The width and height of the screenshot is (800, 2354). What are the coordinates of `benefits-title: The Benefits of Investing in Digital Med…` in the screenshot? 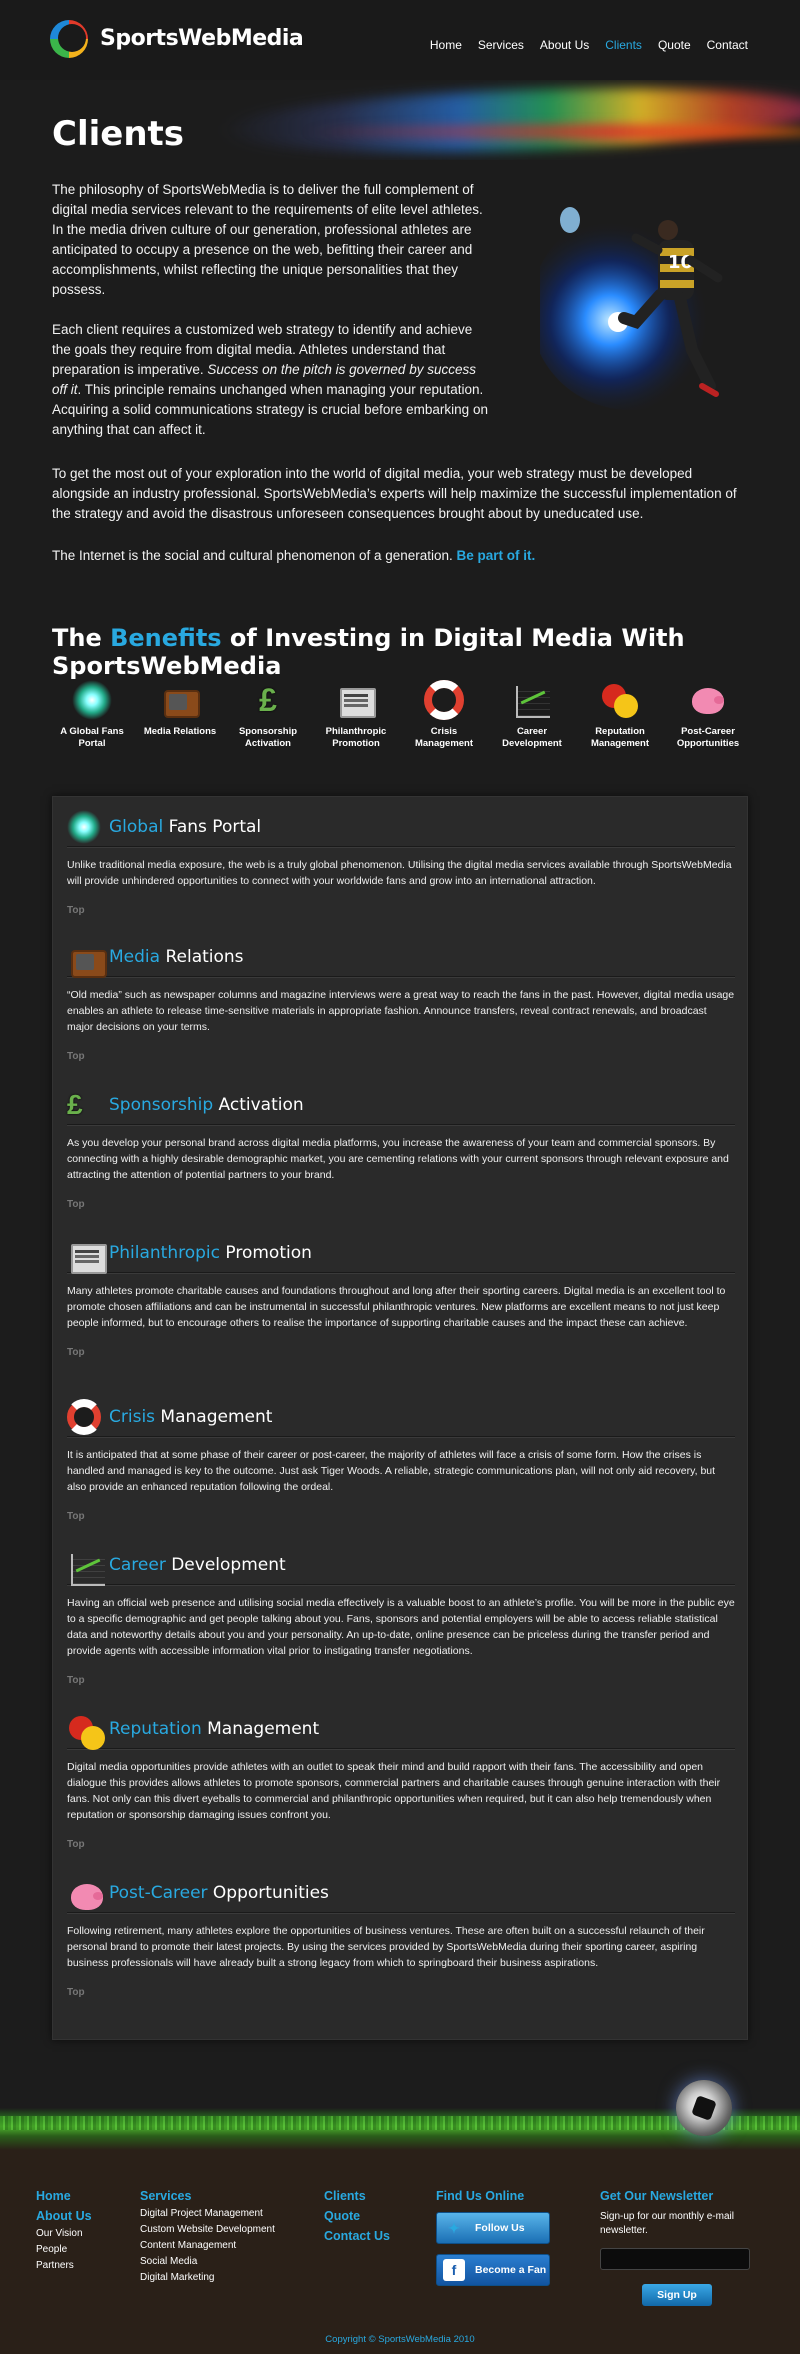 It's located at (368, 652).